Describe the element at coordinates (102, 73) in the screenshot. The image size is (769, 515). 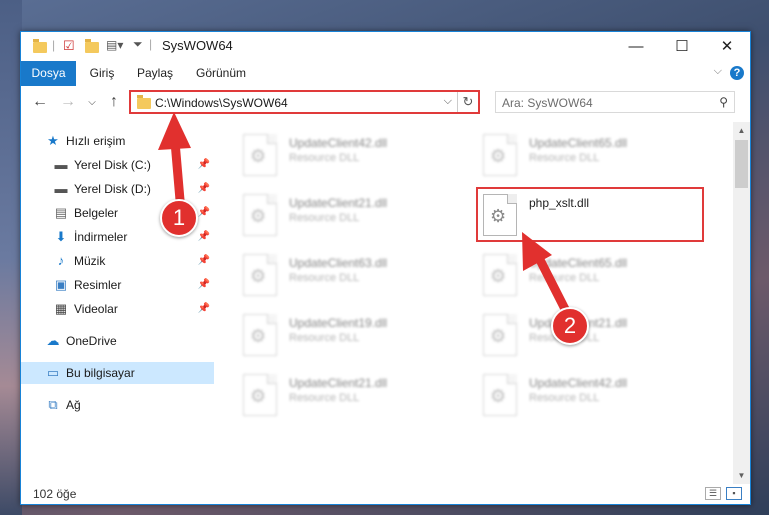
I see `tab-home: Giriş` at that location.